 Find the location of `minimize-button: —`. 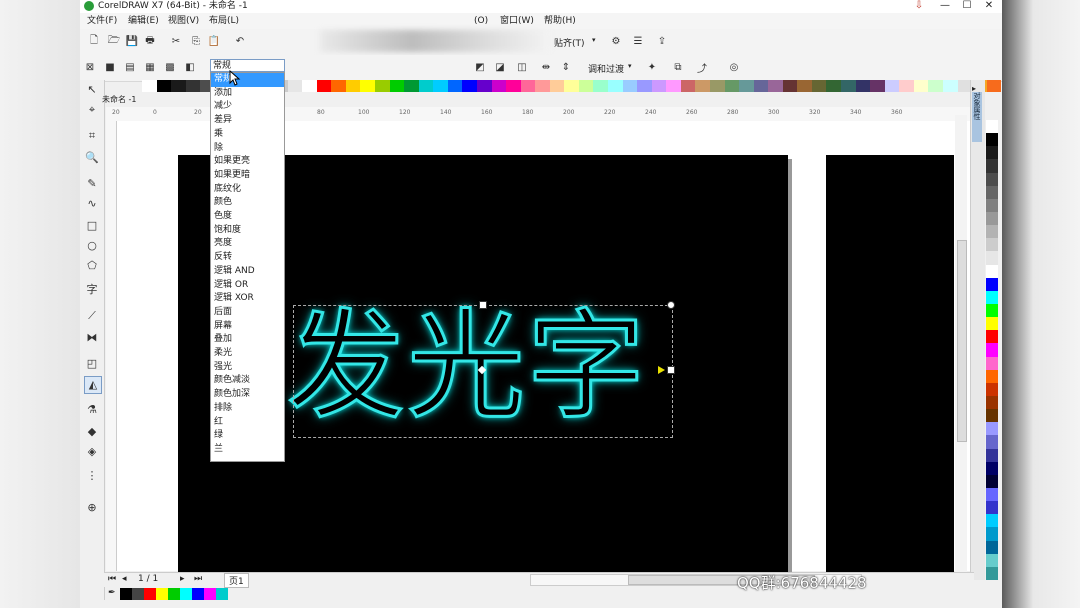

minimize-button: — is located at coordinates (945, 6).